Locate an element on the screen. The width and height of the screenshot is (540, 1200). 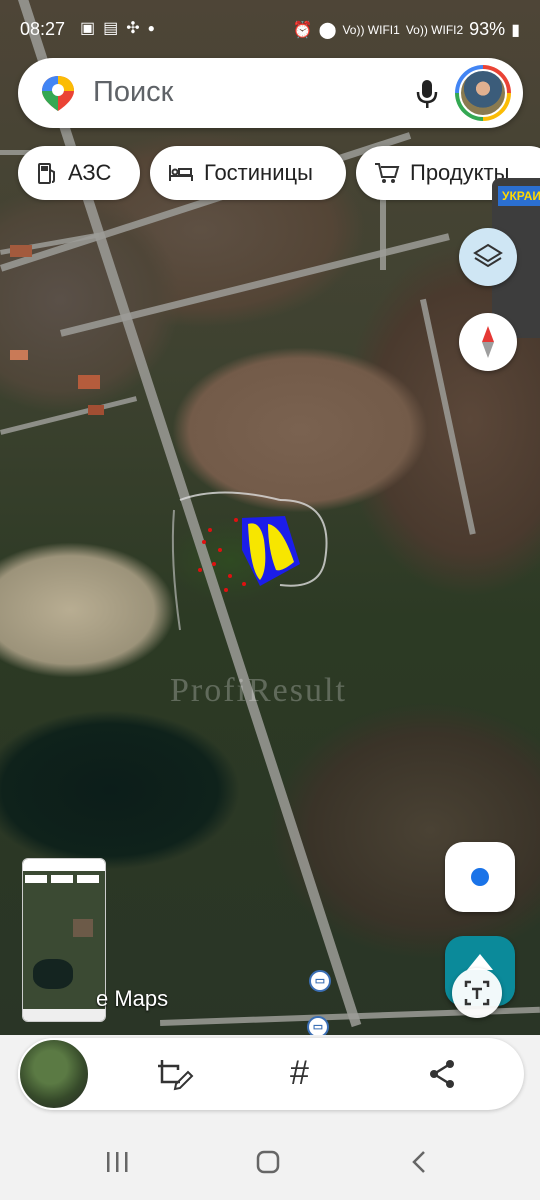
panel-label: УКРАИ is located at coordinates (519, 196).